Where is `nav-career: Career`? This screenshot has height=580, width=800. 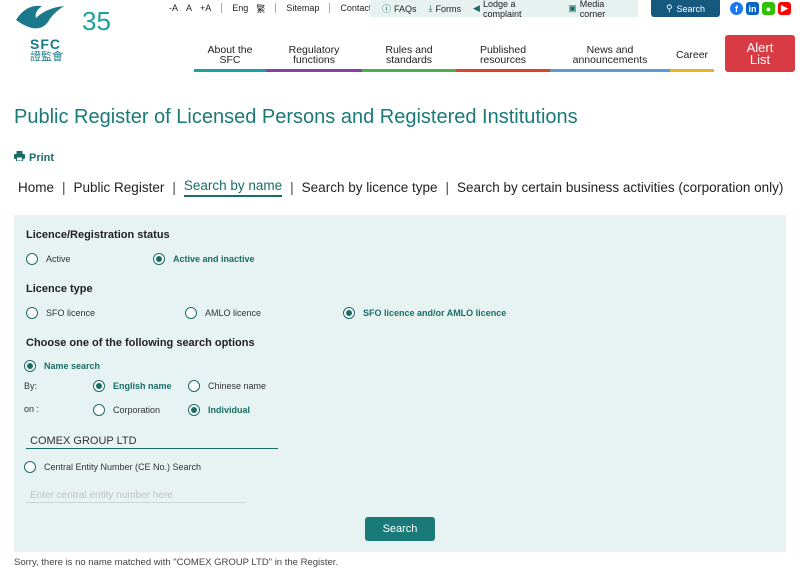 nav-career: Career is located at coordinates (692, 56).